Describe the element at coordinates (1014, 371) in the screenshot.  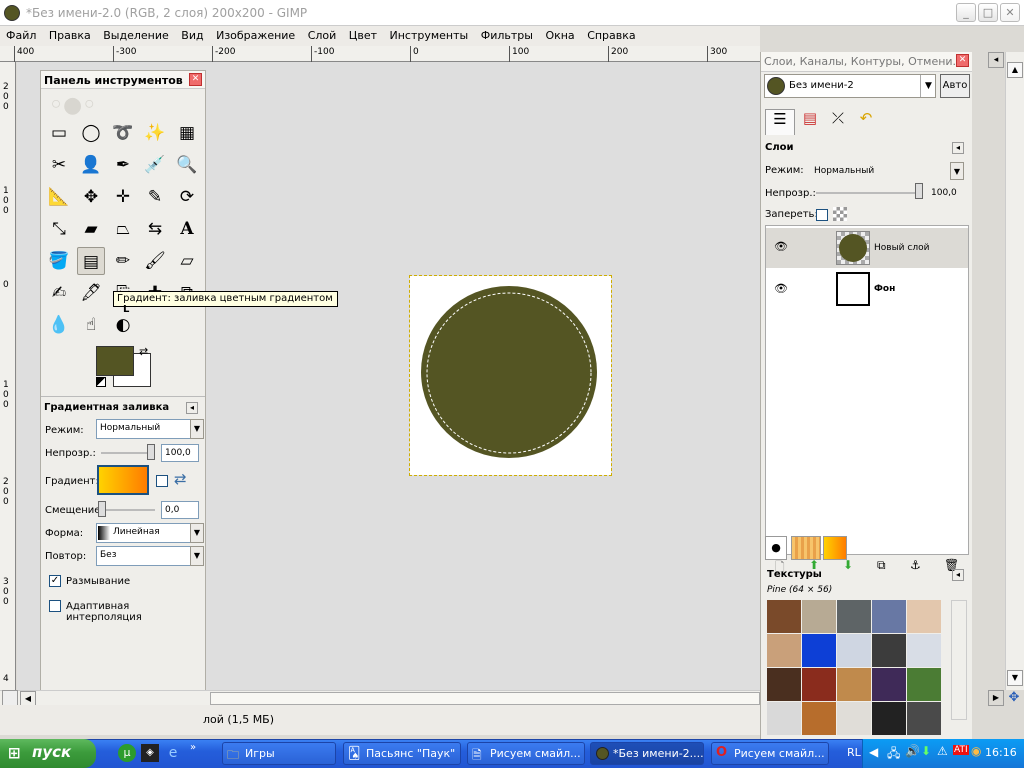
I see `canvas-vertical-scrollbar: ▲ ▼` at that location.